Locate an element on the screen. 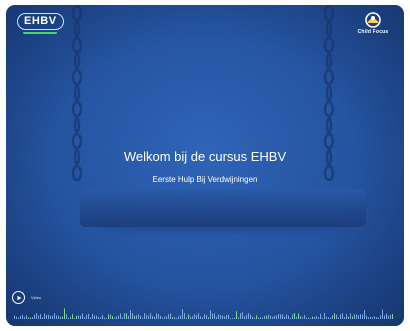  audio-waveform is located at coordinates (205, 313).